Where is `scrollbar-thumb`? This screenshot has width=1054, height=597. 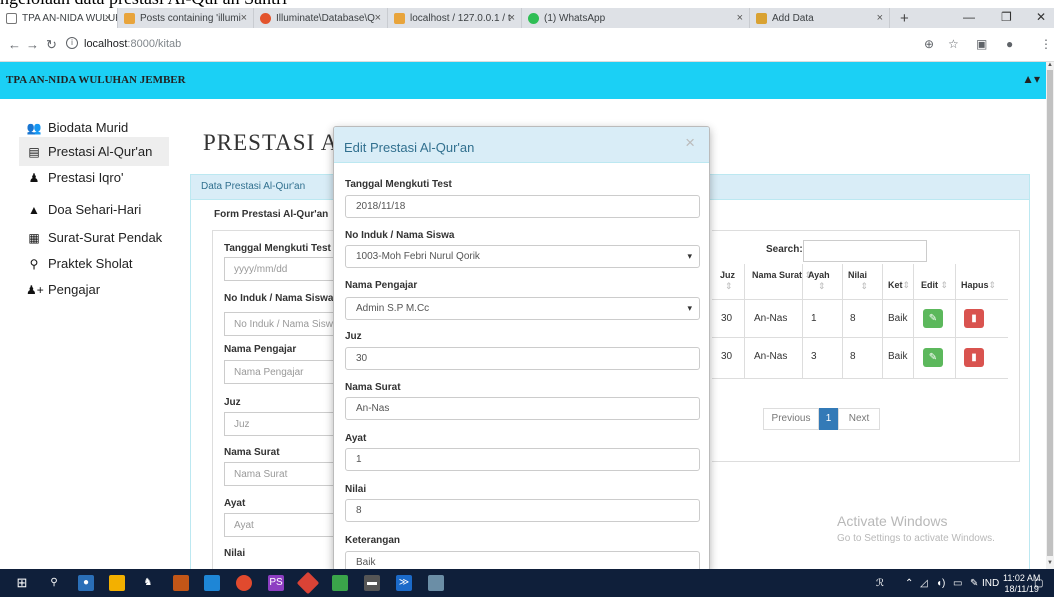
scrollbar-thumb is located at coordinates (1050, 313).